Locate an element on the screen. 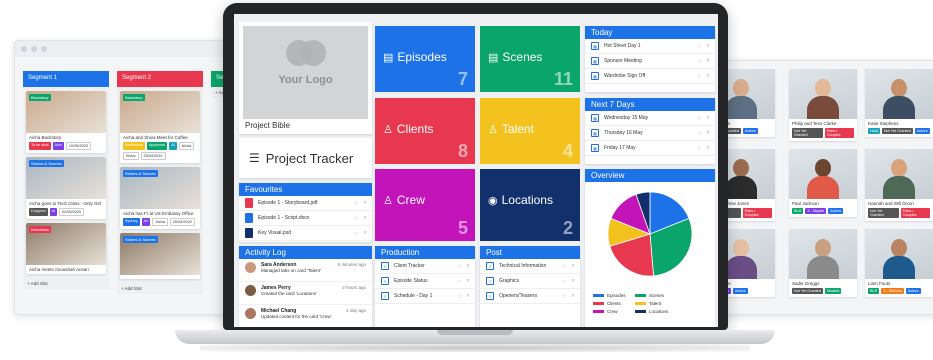 This screenshot has height=360, width=933. legend-label: Clients is located at coordinates (614, 303).